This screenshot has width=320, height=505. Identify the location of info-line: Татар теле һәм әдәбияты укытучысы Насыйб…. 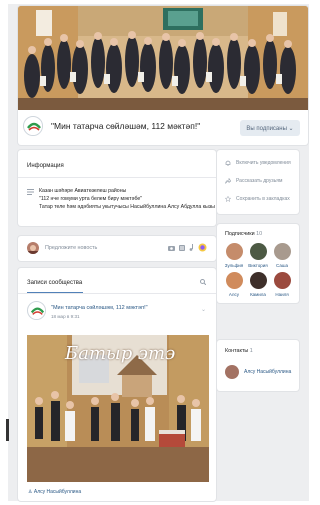
(127, 207).